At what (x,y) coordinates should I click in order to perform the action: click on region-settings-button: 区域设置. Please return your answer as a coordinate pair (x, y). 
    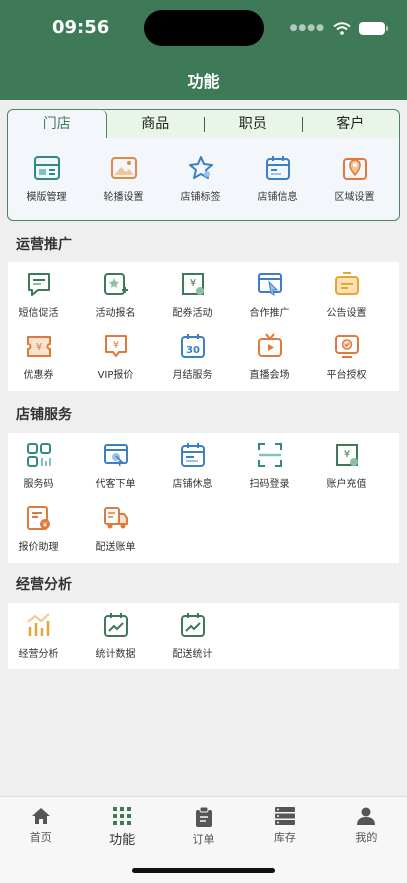
    Looking at the image, I should click on (354, 178).